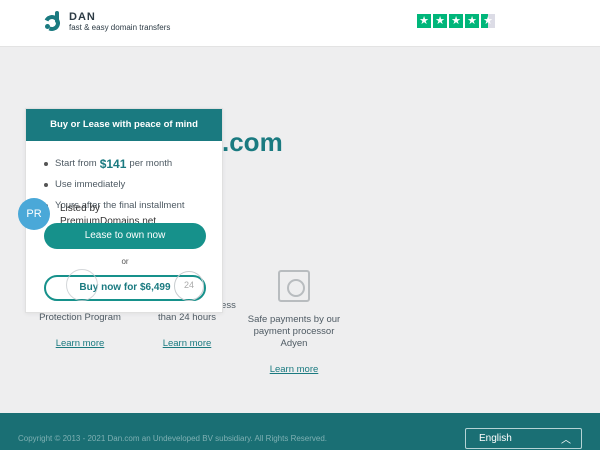 Image resolution: width=600 pixels, height=450 pixels. Describe the element at coordinates (151, 163) in the screenshot. I see `price-suffix: per month` at that location.